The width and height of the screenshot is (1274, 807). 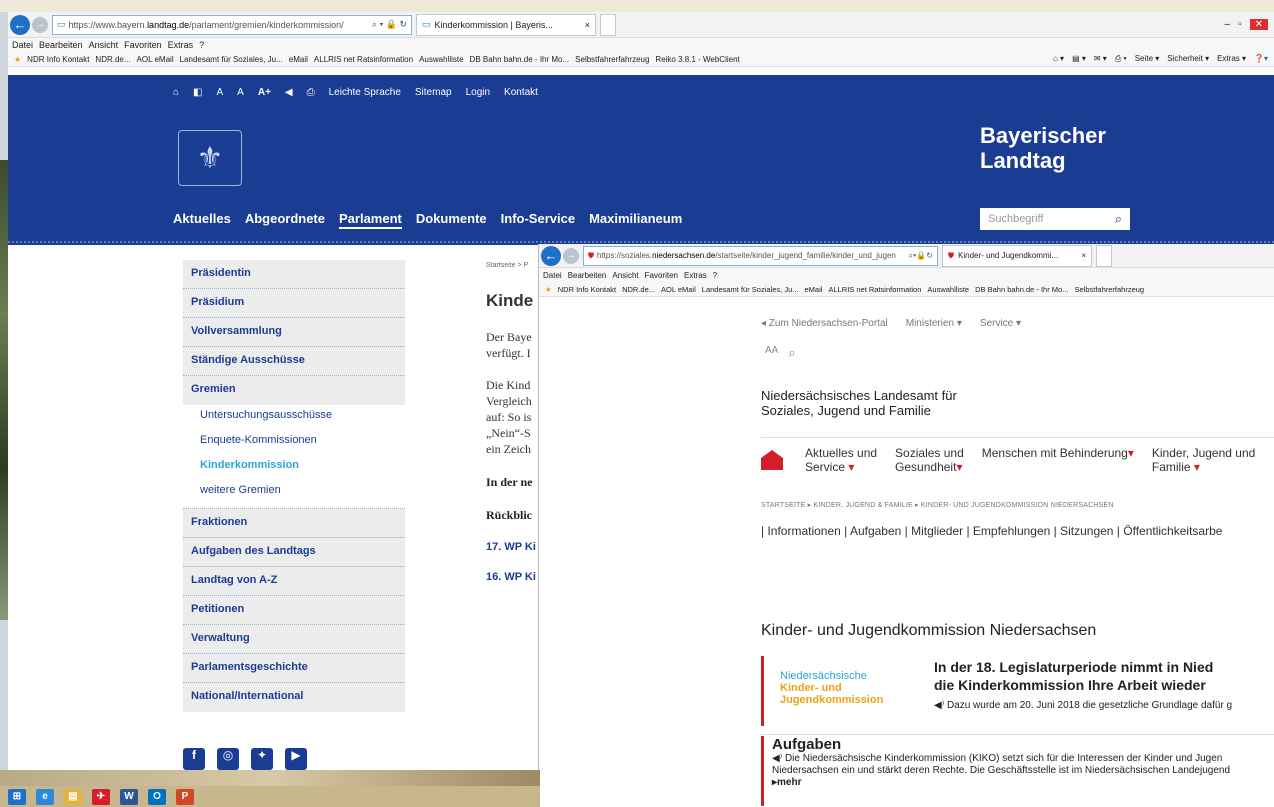 I want to click on cmd-seite: Seite ▾, so click(x=1147, y=59).